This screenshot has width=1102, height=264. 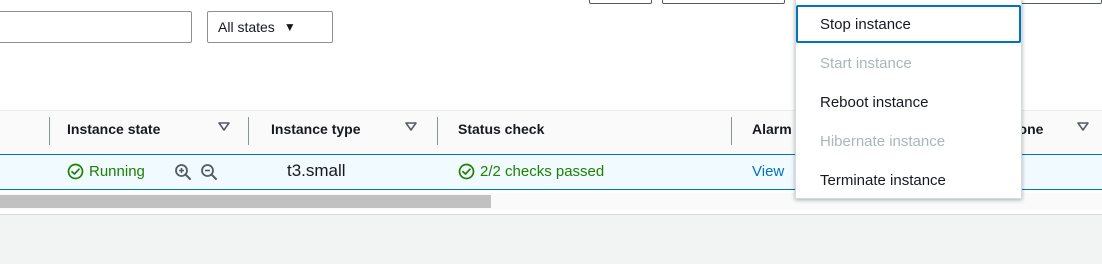 What do you see at coordinates (865, 24) in the screenshot?
I see `menu-item-label: Stop instance` at bounding box center [865, 24].